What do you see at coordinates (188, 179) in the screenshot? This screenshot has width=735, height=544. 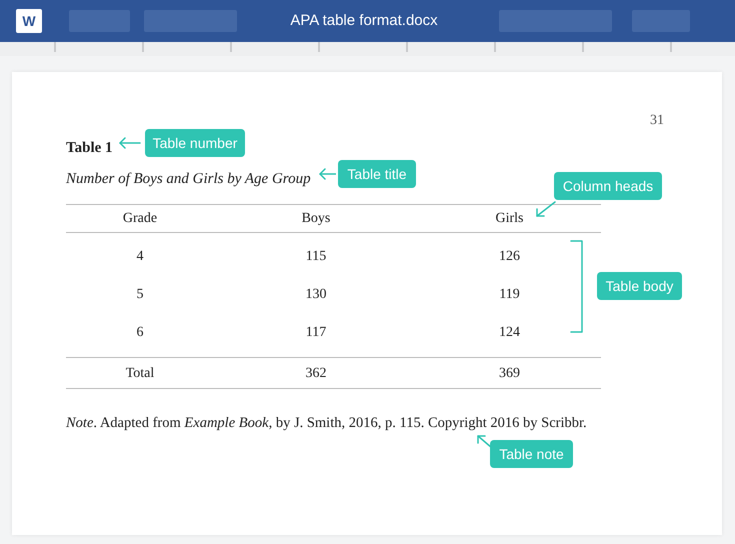 I see `table-title: Number of Boys and Girls by Age Group` at bounding box center [188, 179].